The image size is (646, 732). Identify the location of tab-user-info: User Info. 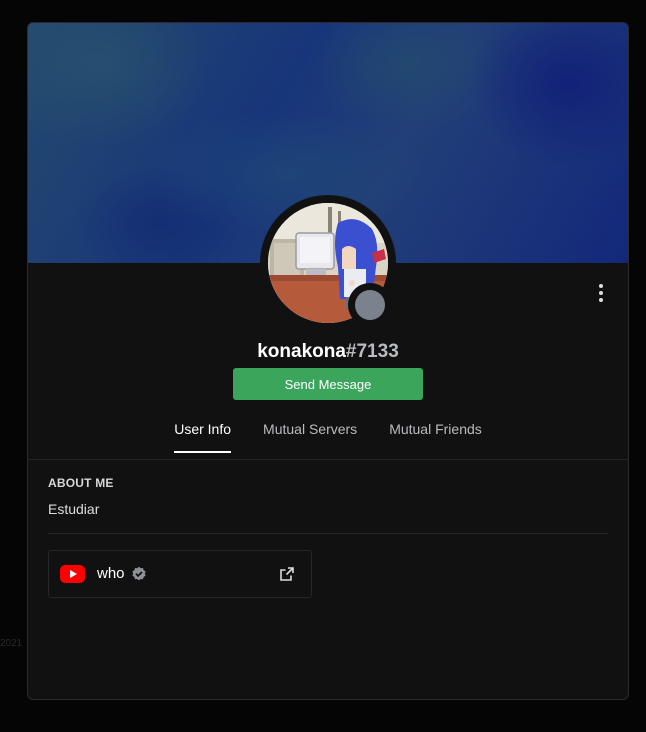
(202, 437).